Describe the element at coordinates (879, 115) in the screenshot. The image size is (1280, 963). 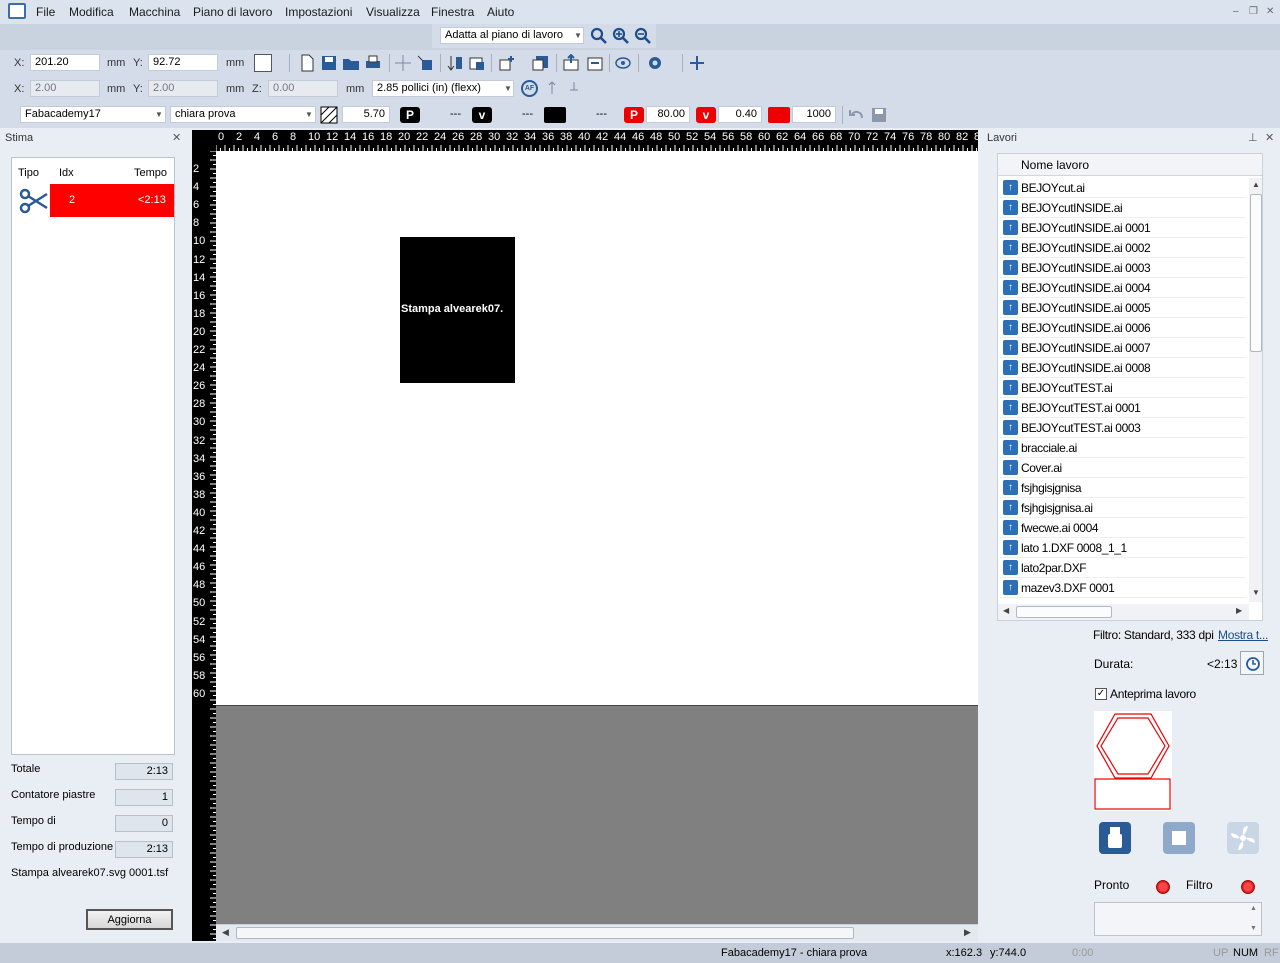
I see `save-params-icon` at that location.